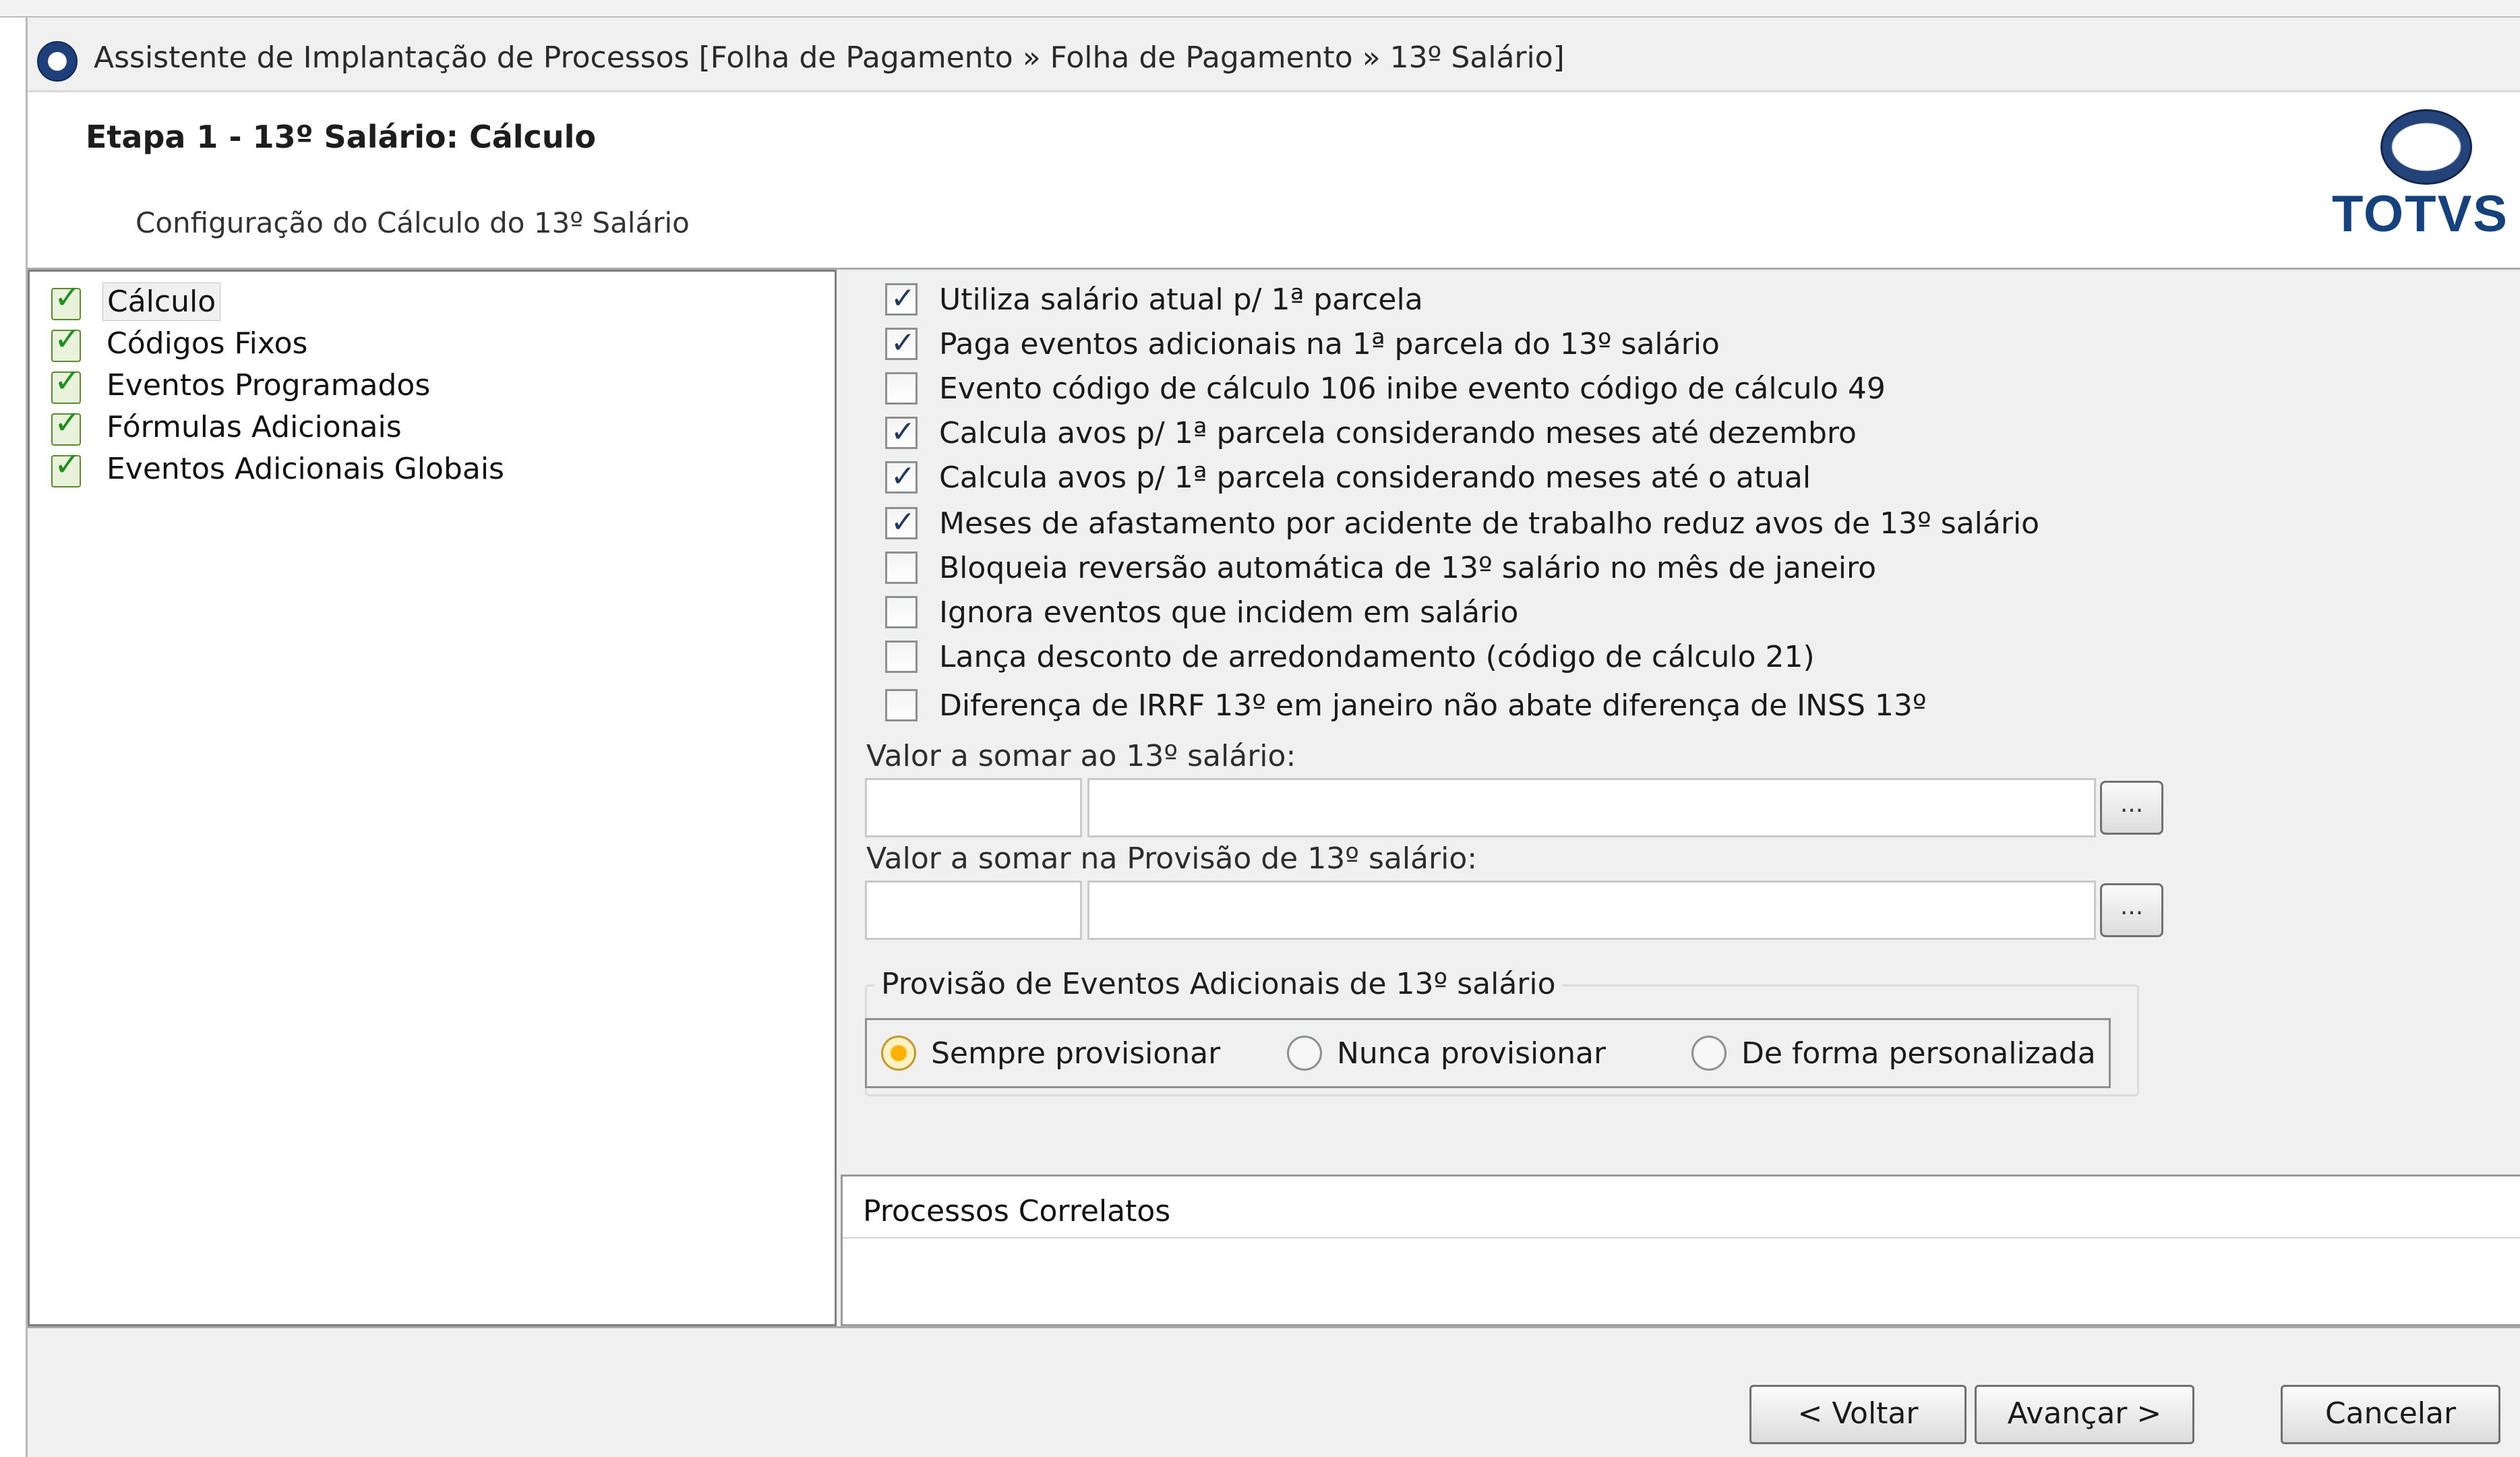  I want to click on totvs-logo-icon, so click(2426, 147).